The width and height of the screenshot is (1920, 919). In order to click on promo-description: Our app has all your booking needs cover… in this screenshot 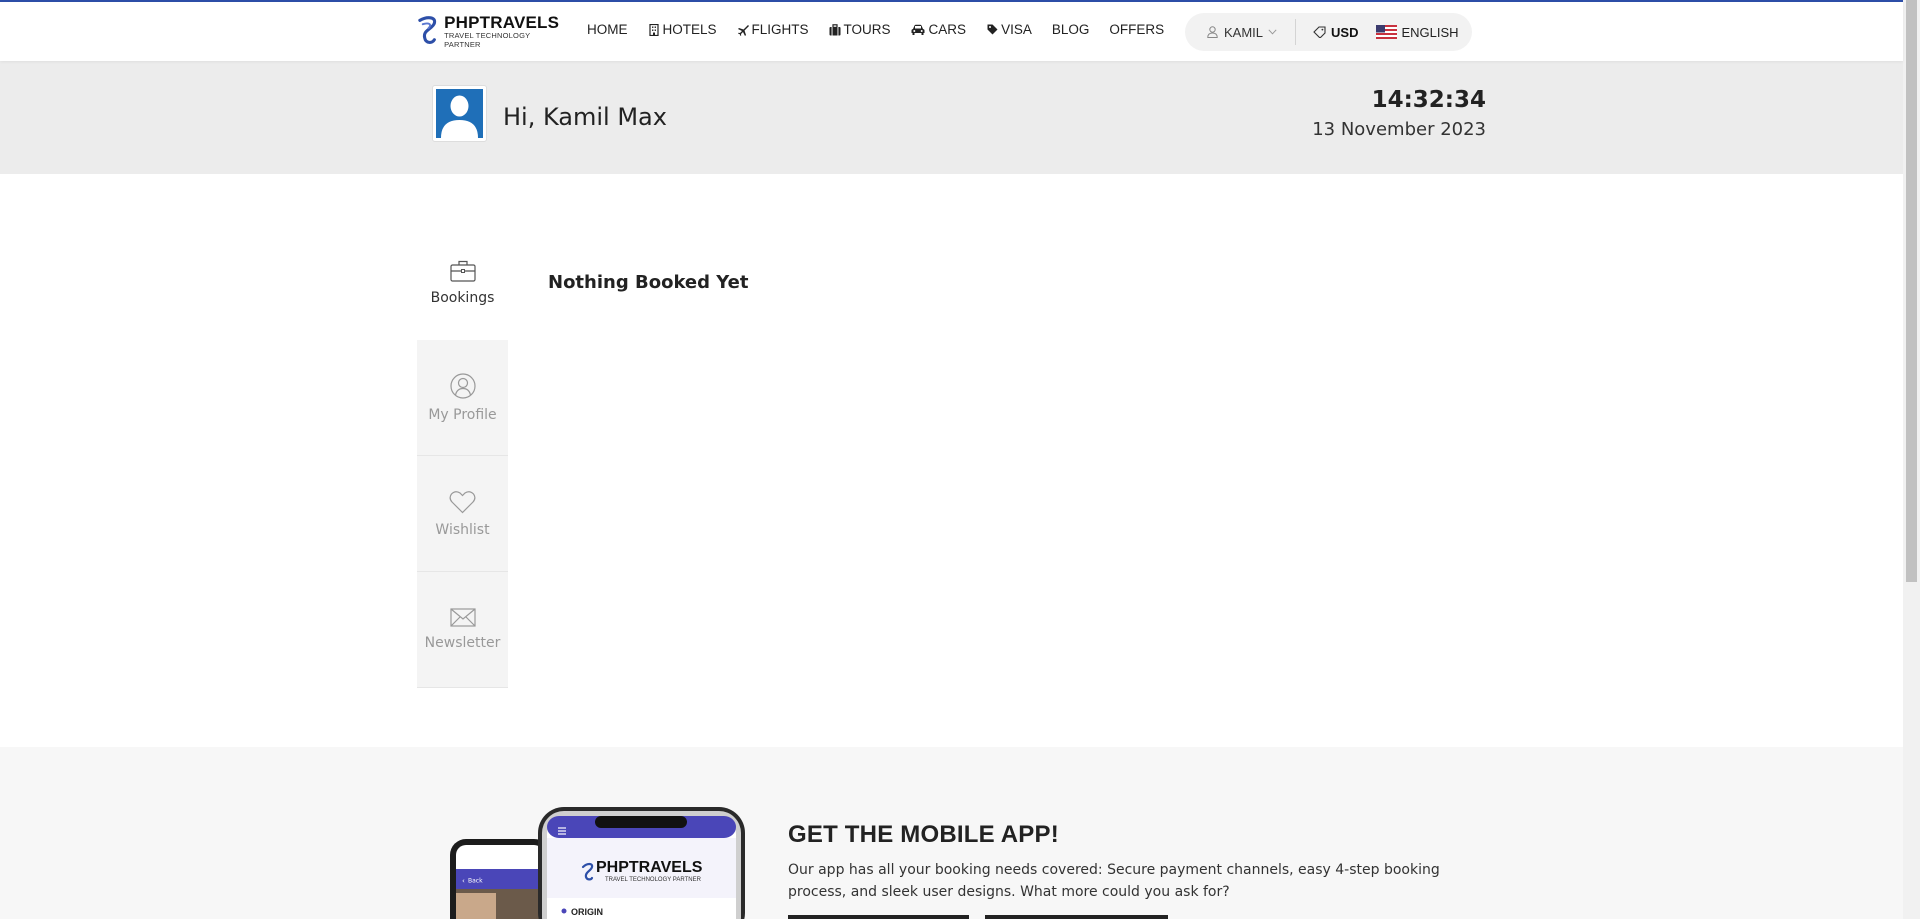, I will do `click(1114, 881)`.